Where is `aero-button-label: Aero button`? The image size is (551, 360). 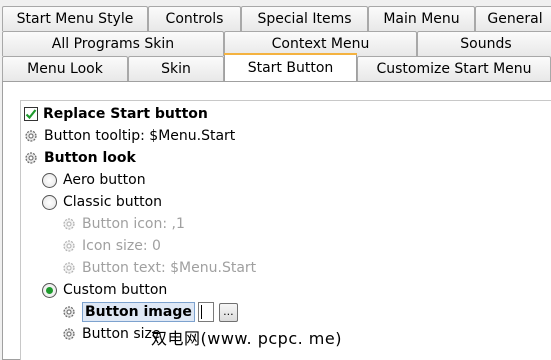 aero-button-label: Aero button is located at coordinates (104, 180).